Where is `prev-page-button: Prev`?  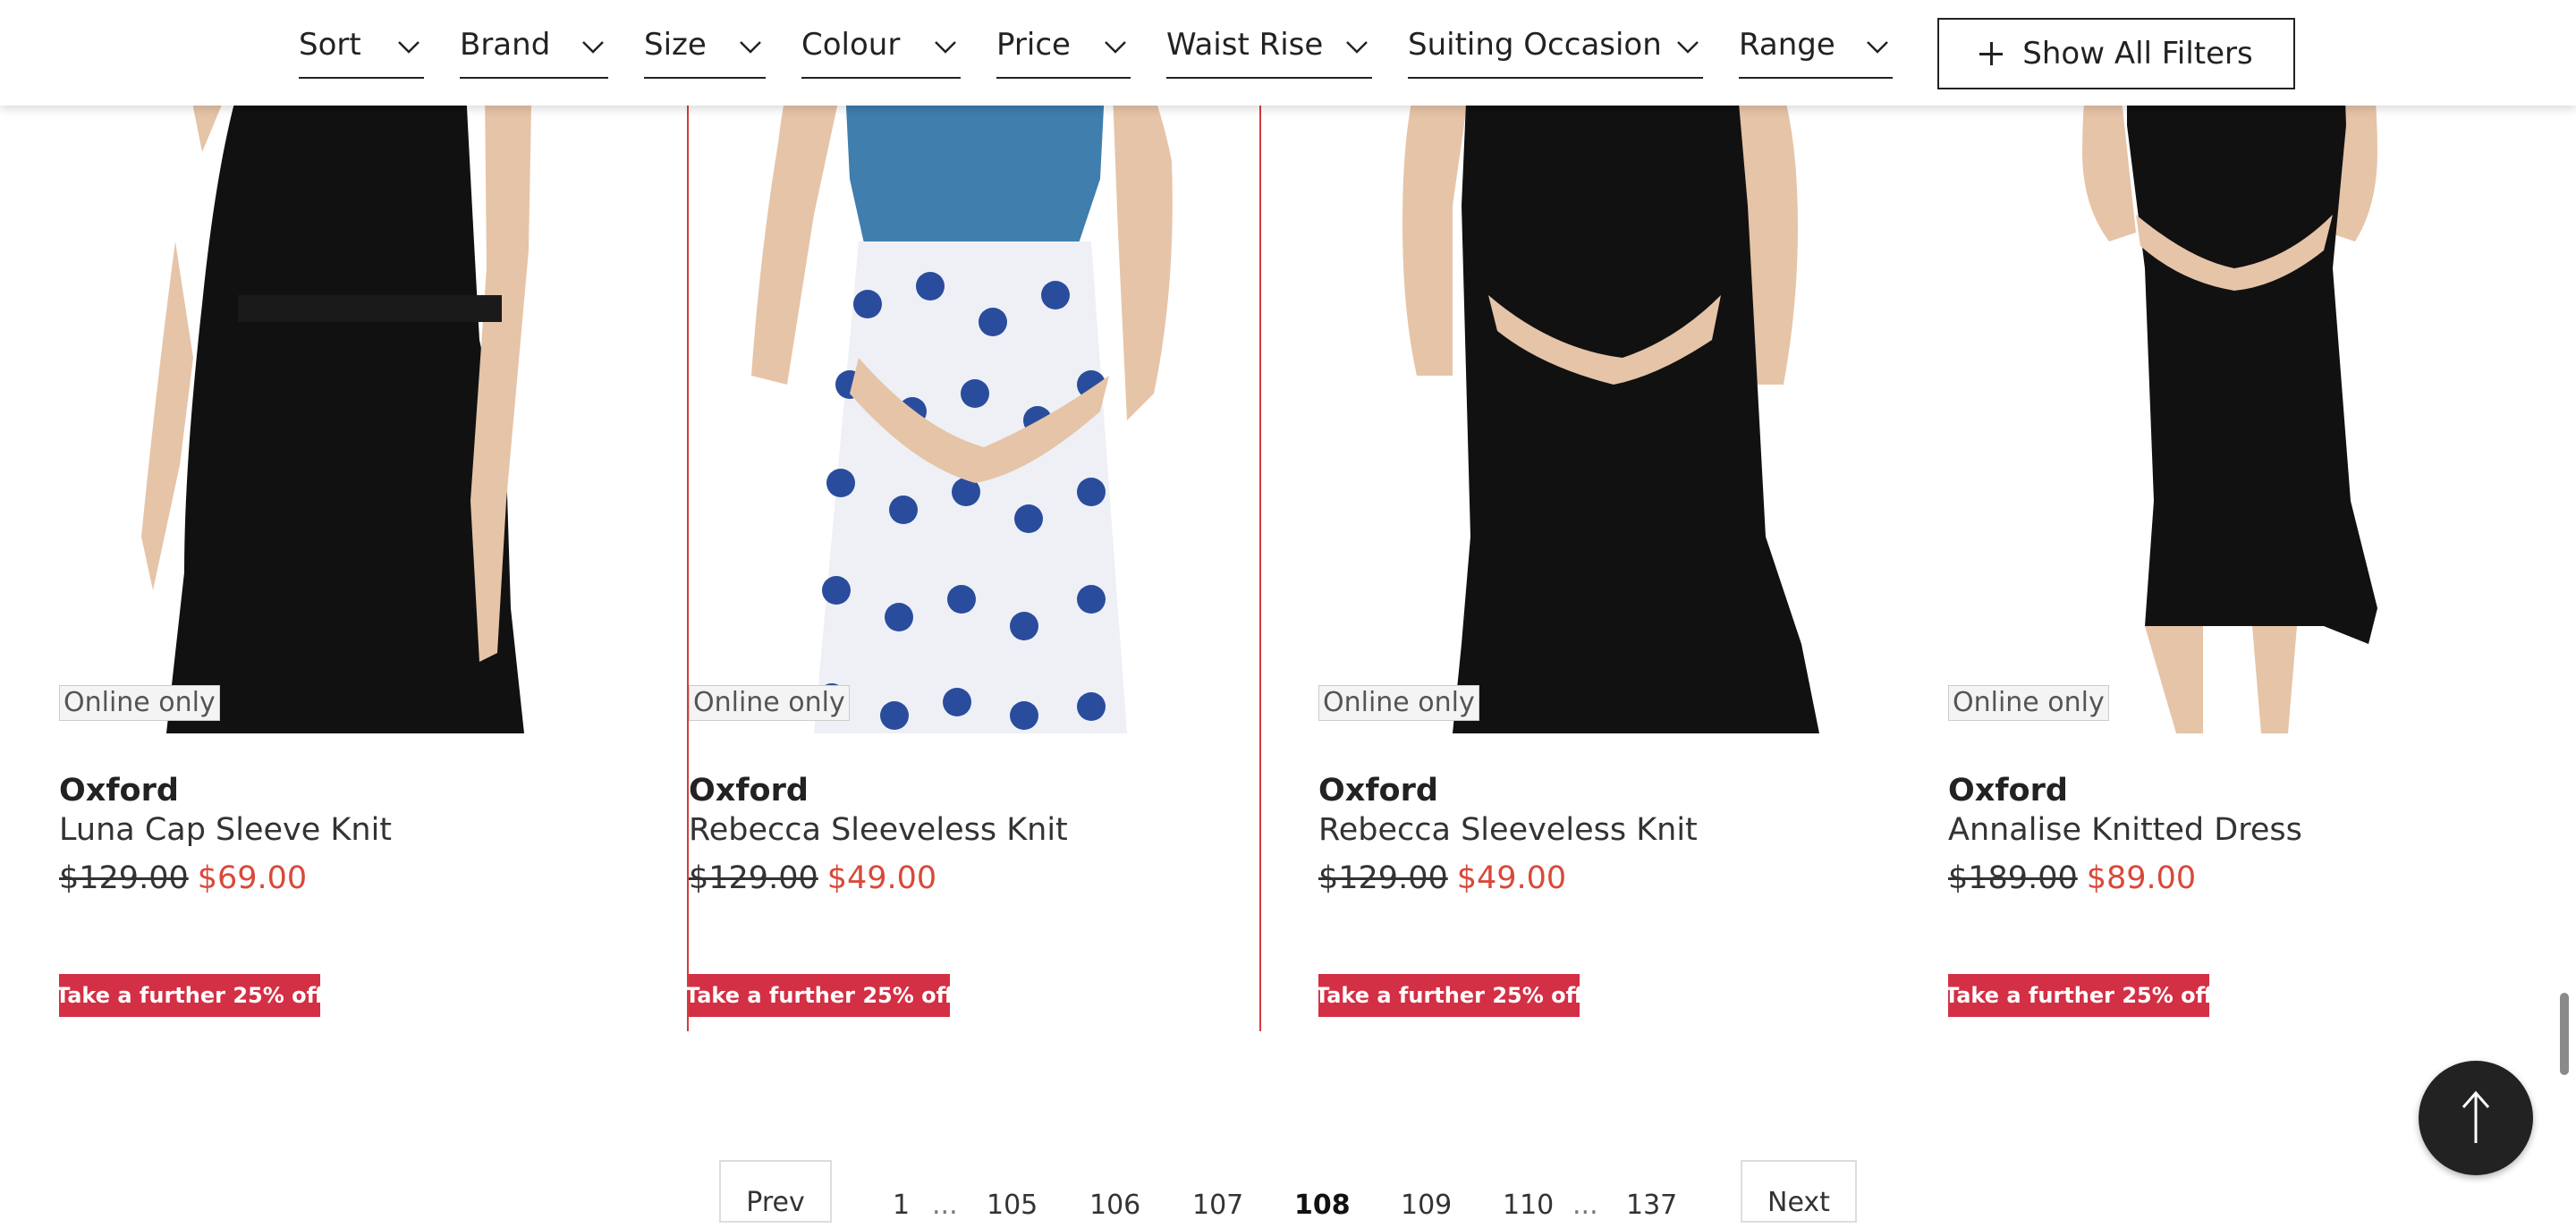
prev-page-button: Prev is located at coordinates (775, 1191).